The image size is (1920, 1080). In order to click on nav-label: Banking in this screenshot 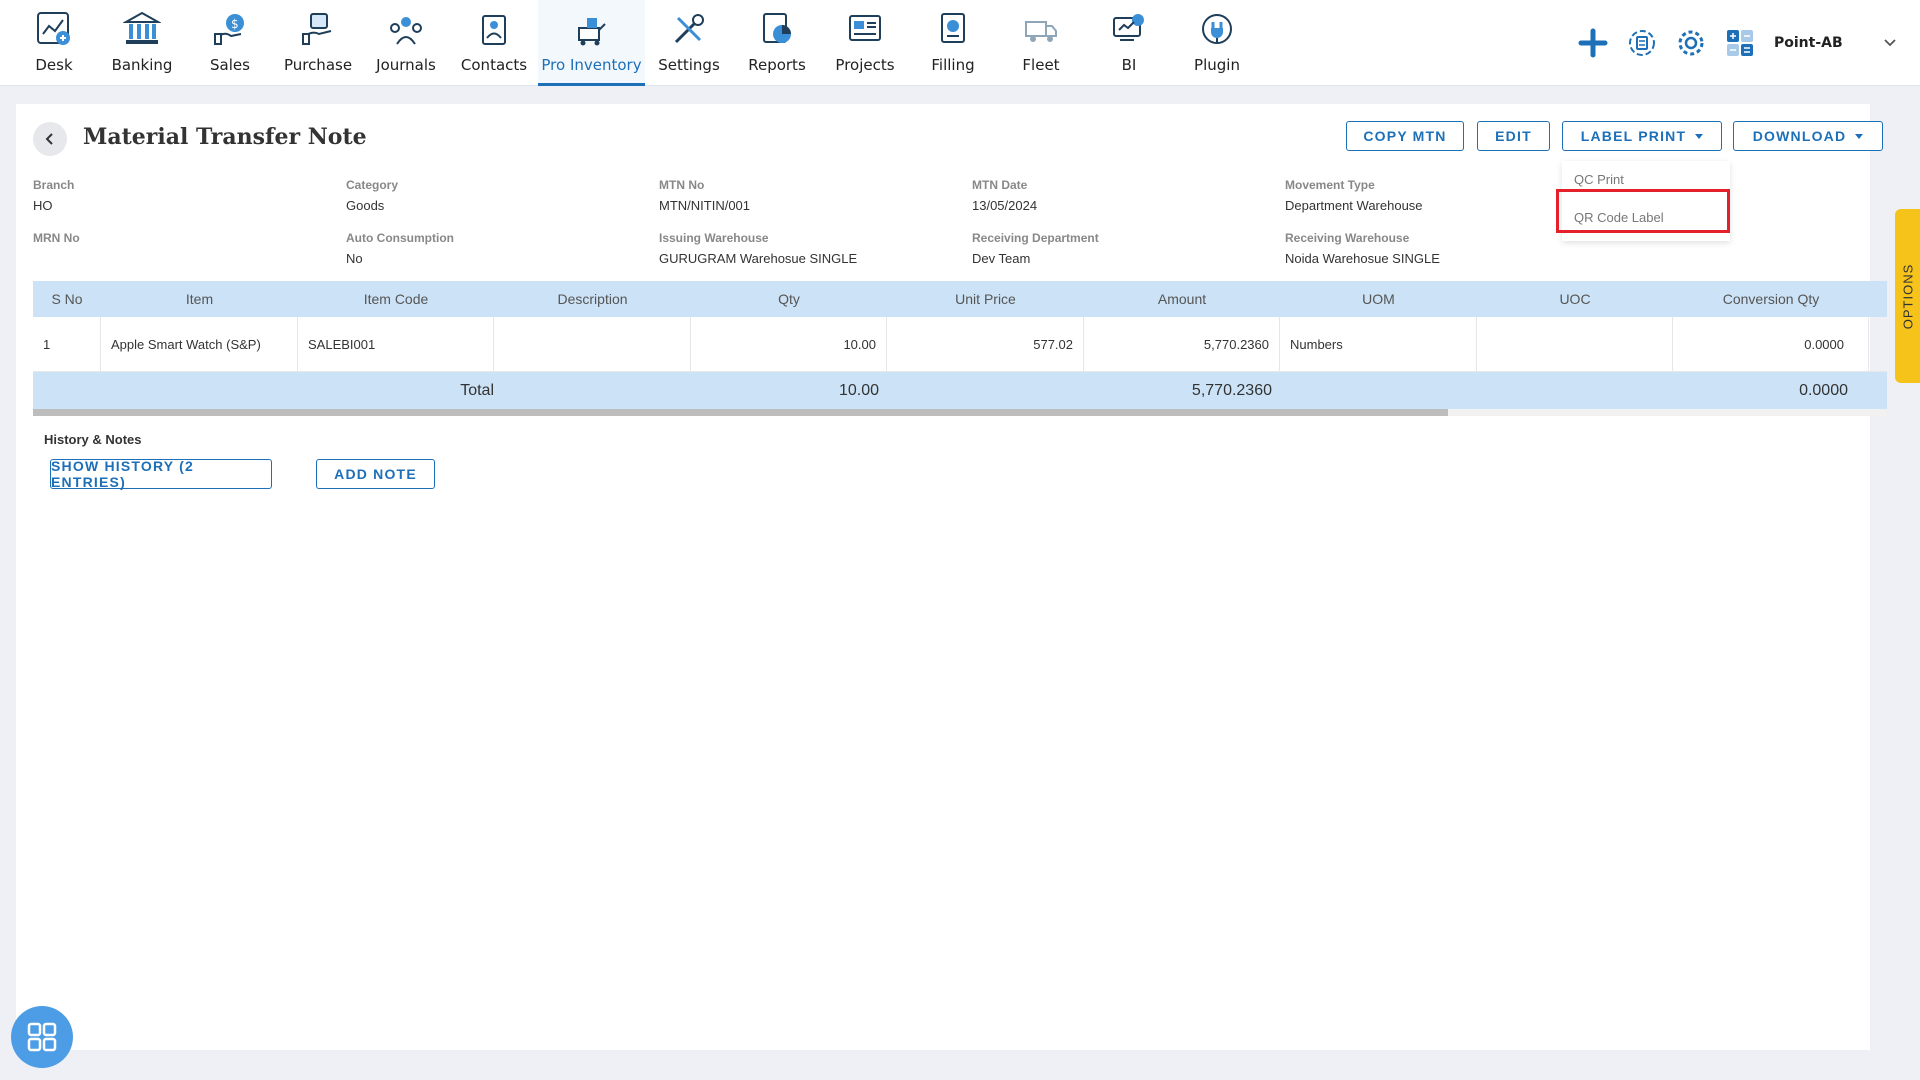, I will do `click(142, 65)`.